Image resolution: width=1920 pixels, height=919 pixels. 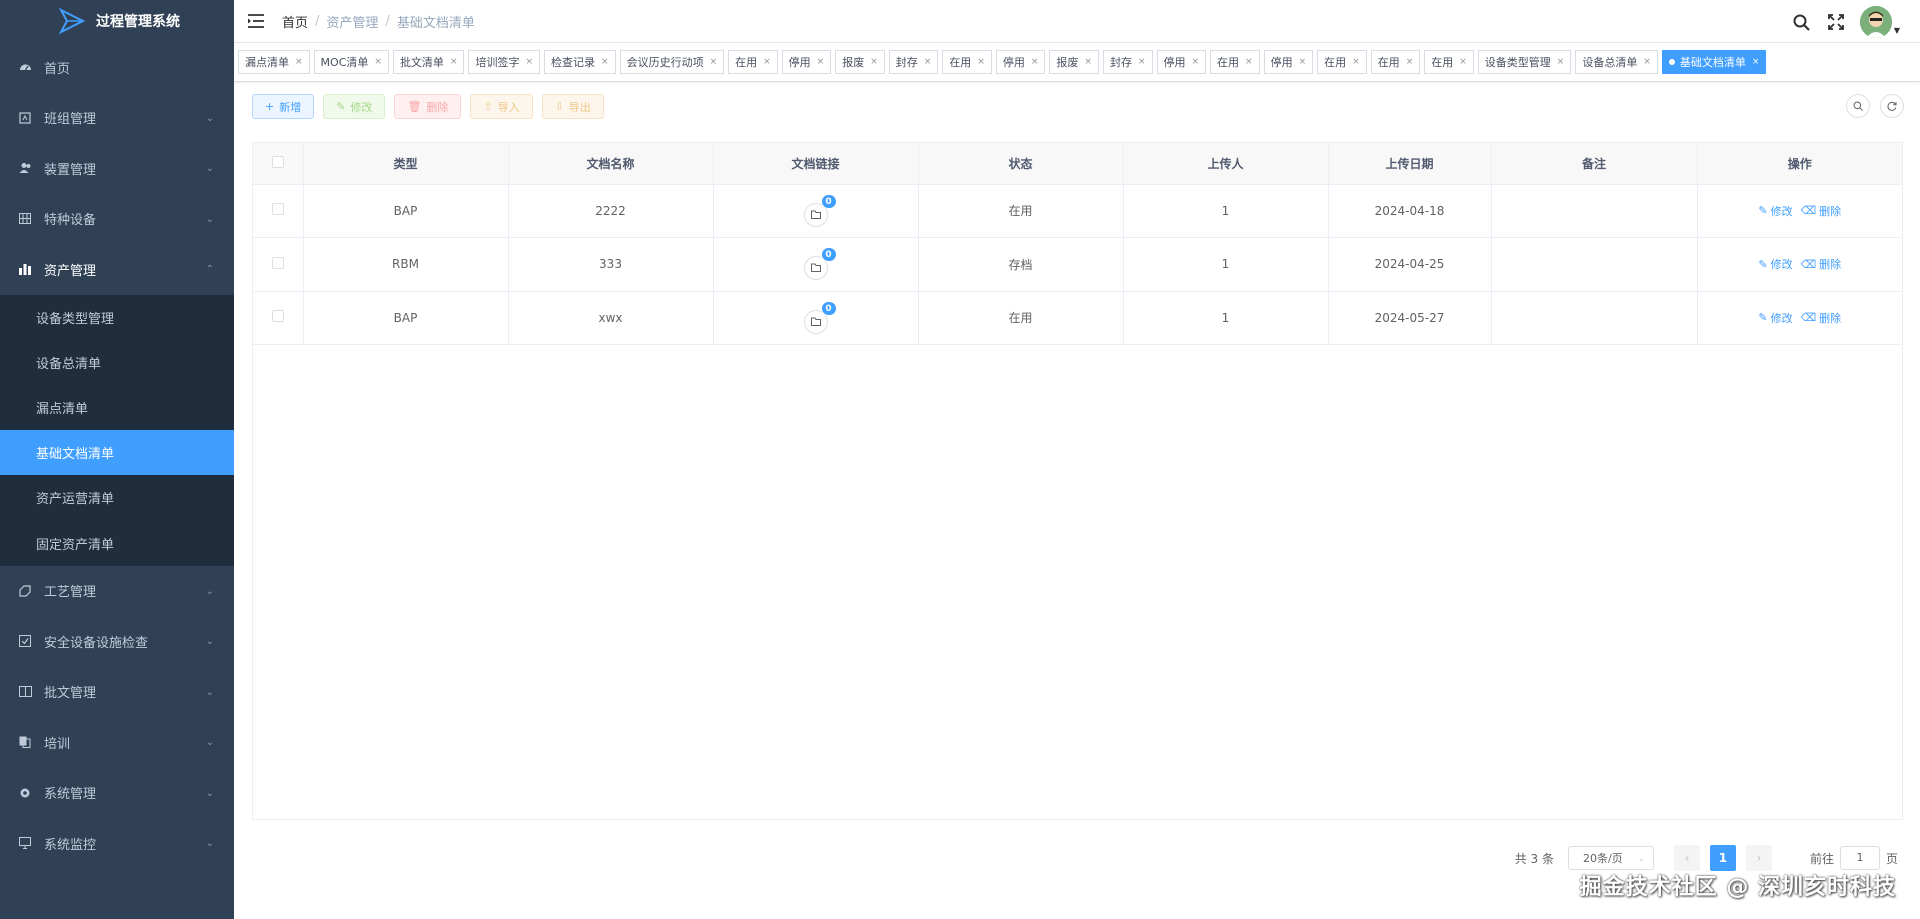 I want to click on tag-item: 批文清单 ×, so click(x=428, y=62).